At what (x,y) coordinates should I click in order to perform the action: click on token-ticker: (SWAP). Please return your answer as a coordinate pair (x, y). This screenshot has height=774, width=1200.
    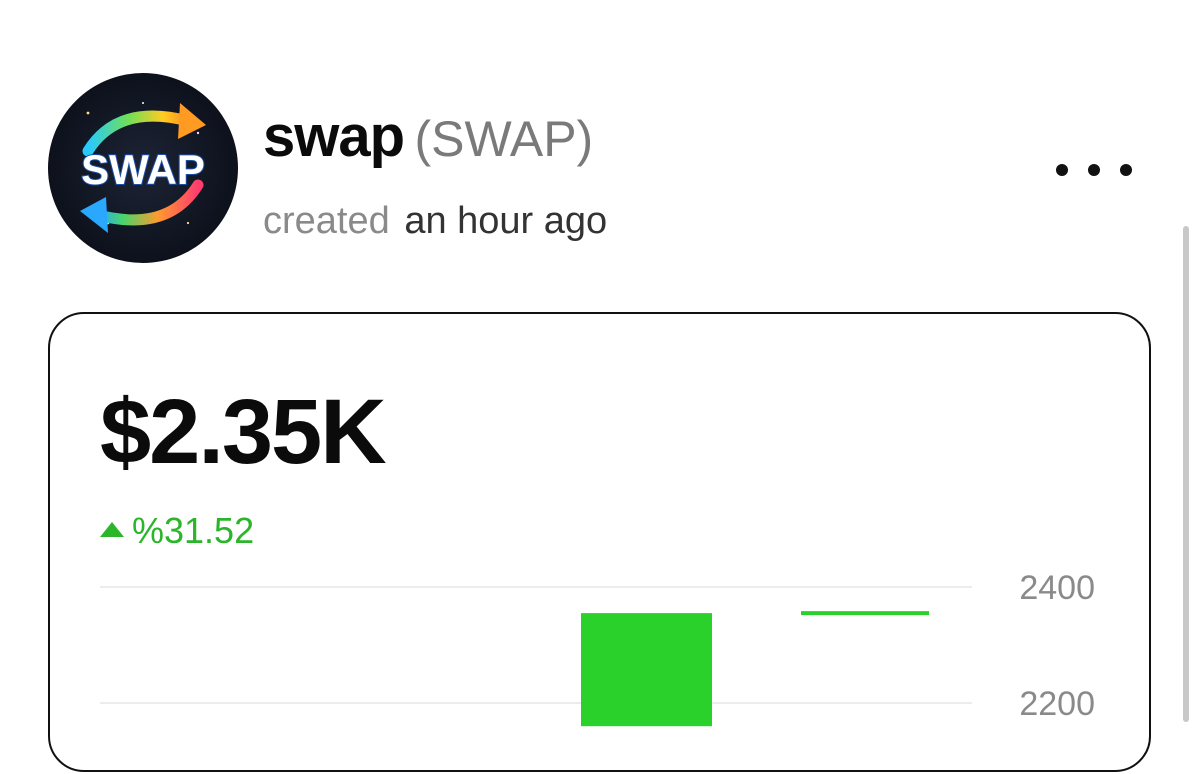
    Looking at the image, I should click on (504, 139).